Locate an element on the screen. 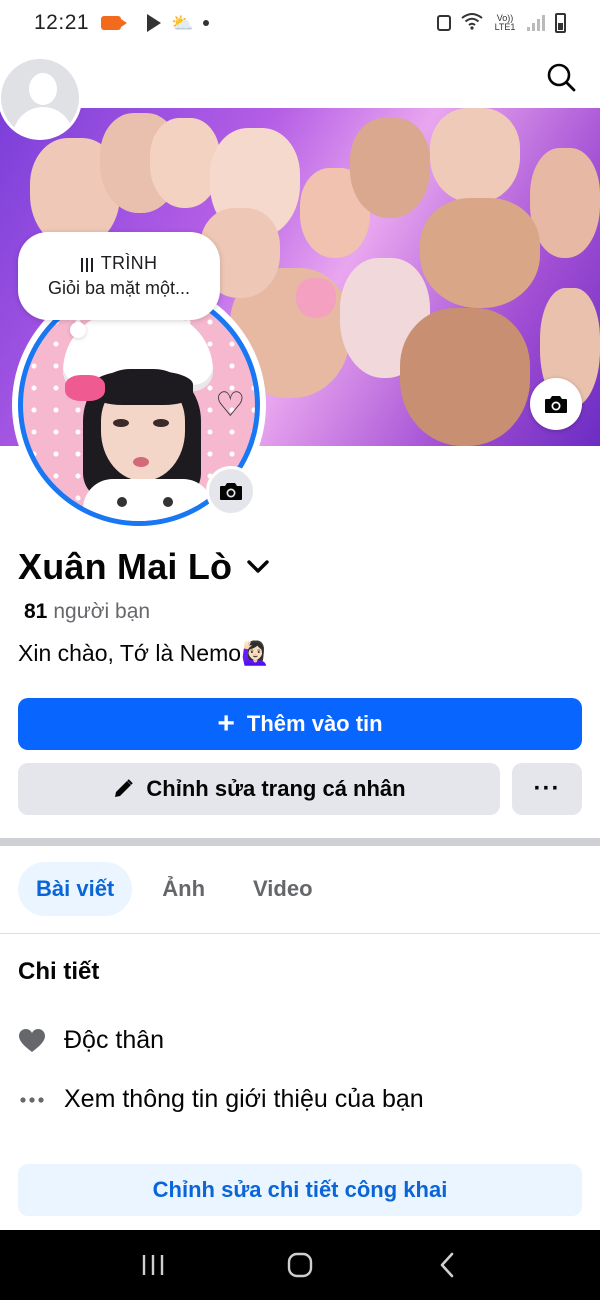 The image size is (600, 1300). add-to-story-button: + Thêm vào tin is located at coordinates (300, 724).